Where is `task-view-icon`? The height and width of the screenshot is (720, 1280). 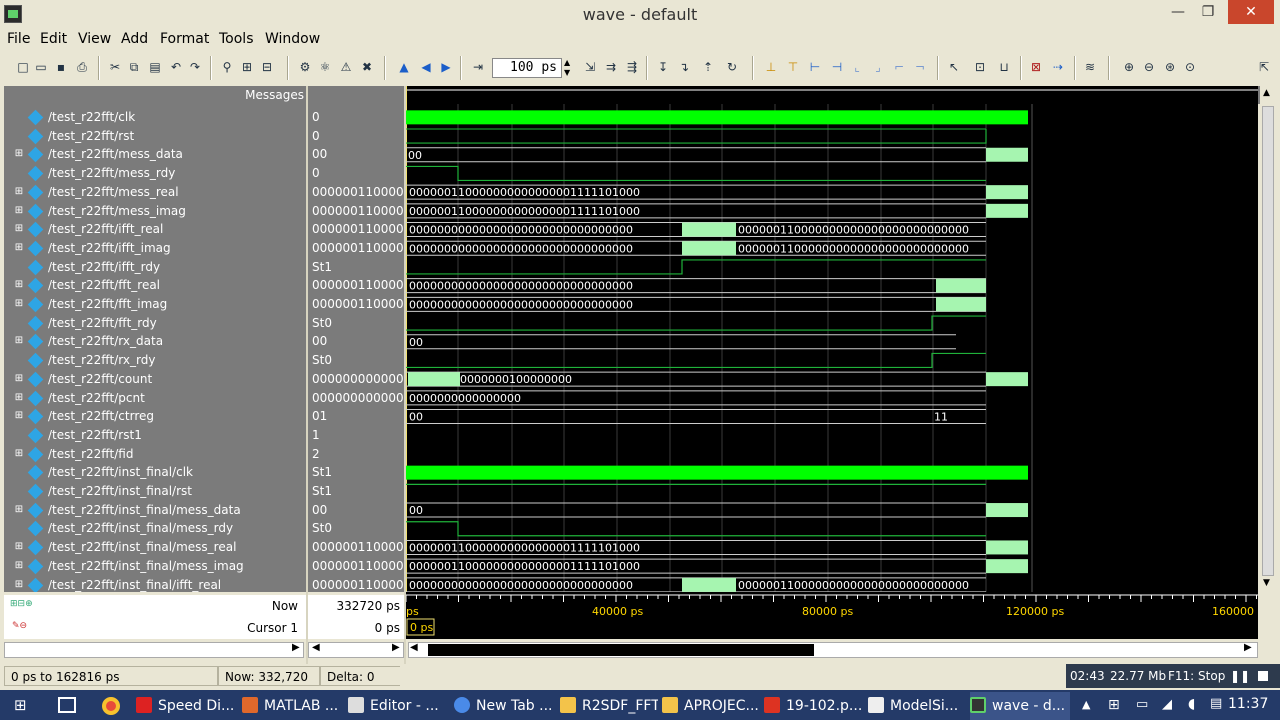
task-view-icon is located at coordinates (67, 705).